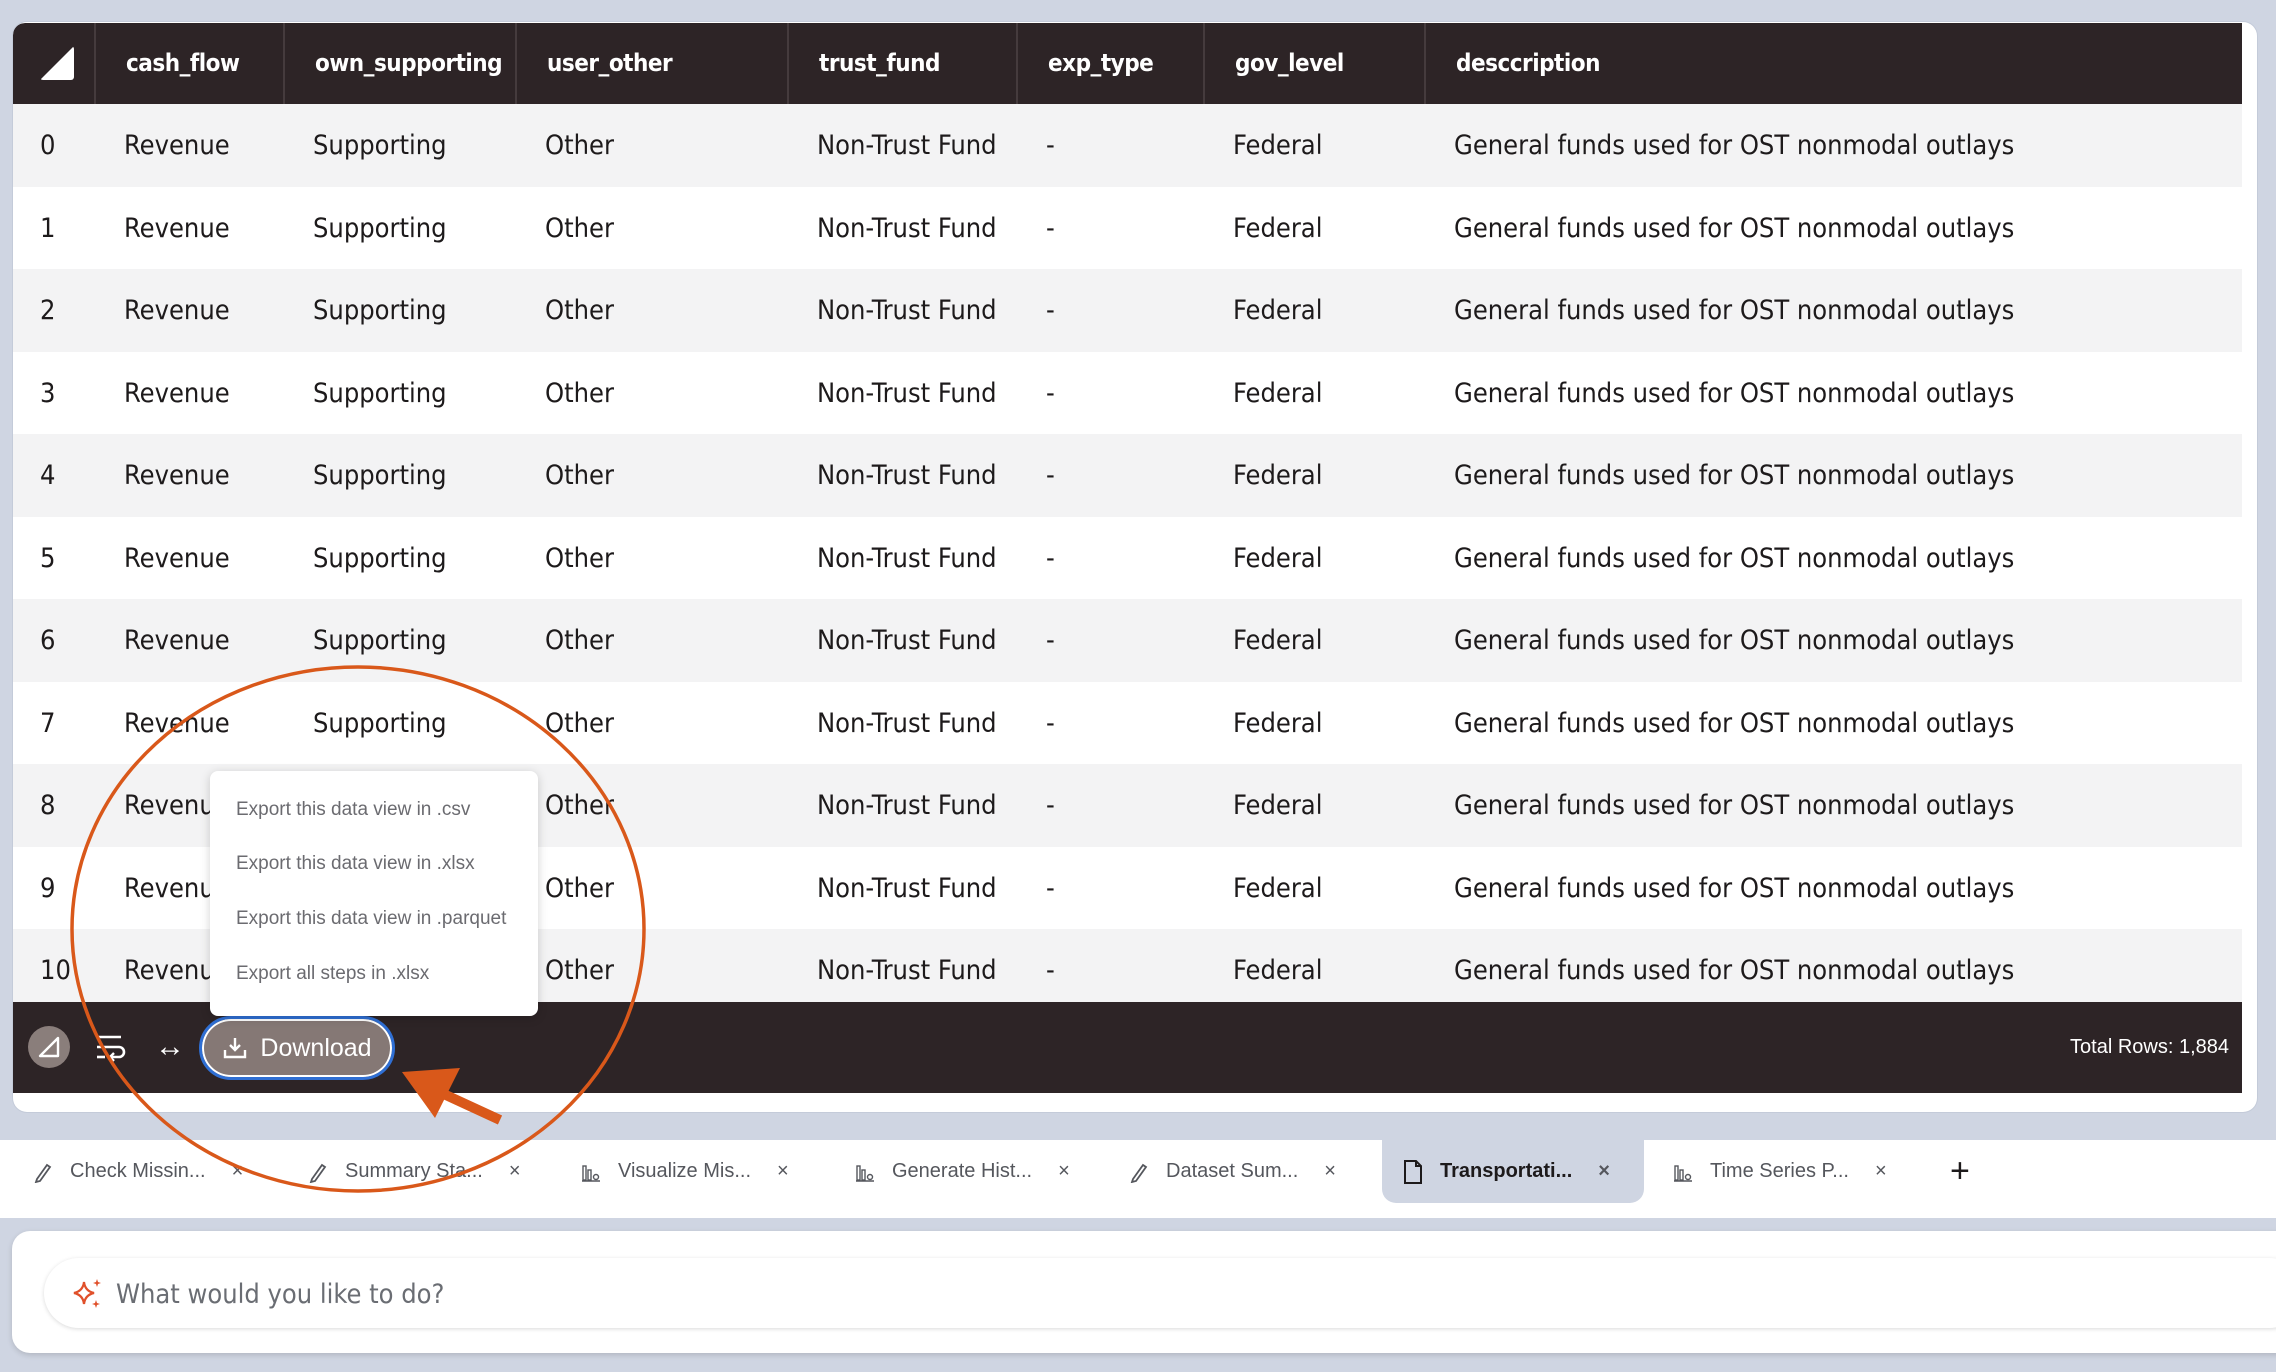  I want to click on column-header-exp-type: exp_type, so click(1109, 63).